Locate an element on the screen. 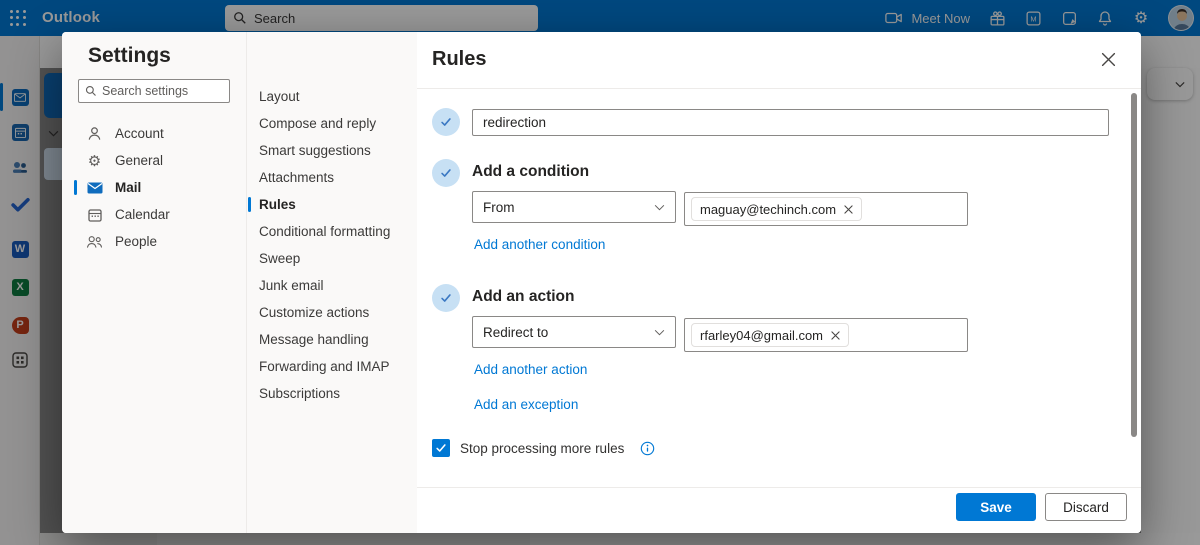  condition-chip-label: maguay@techinch.com is located at coordinates (768, 209).